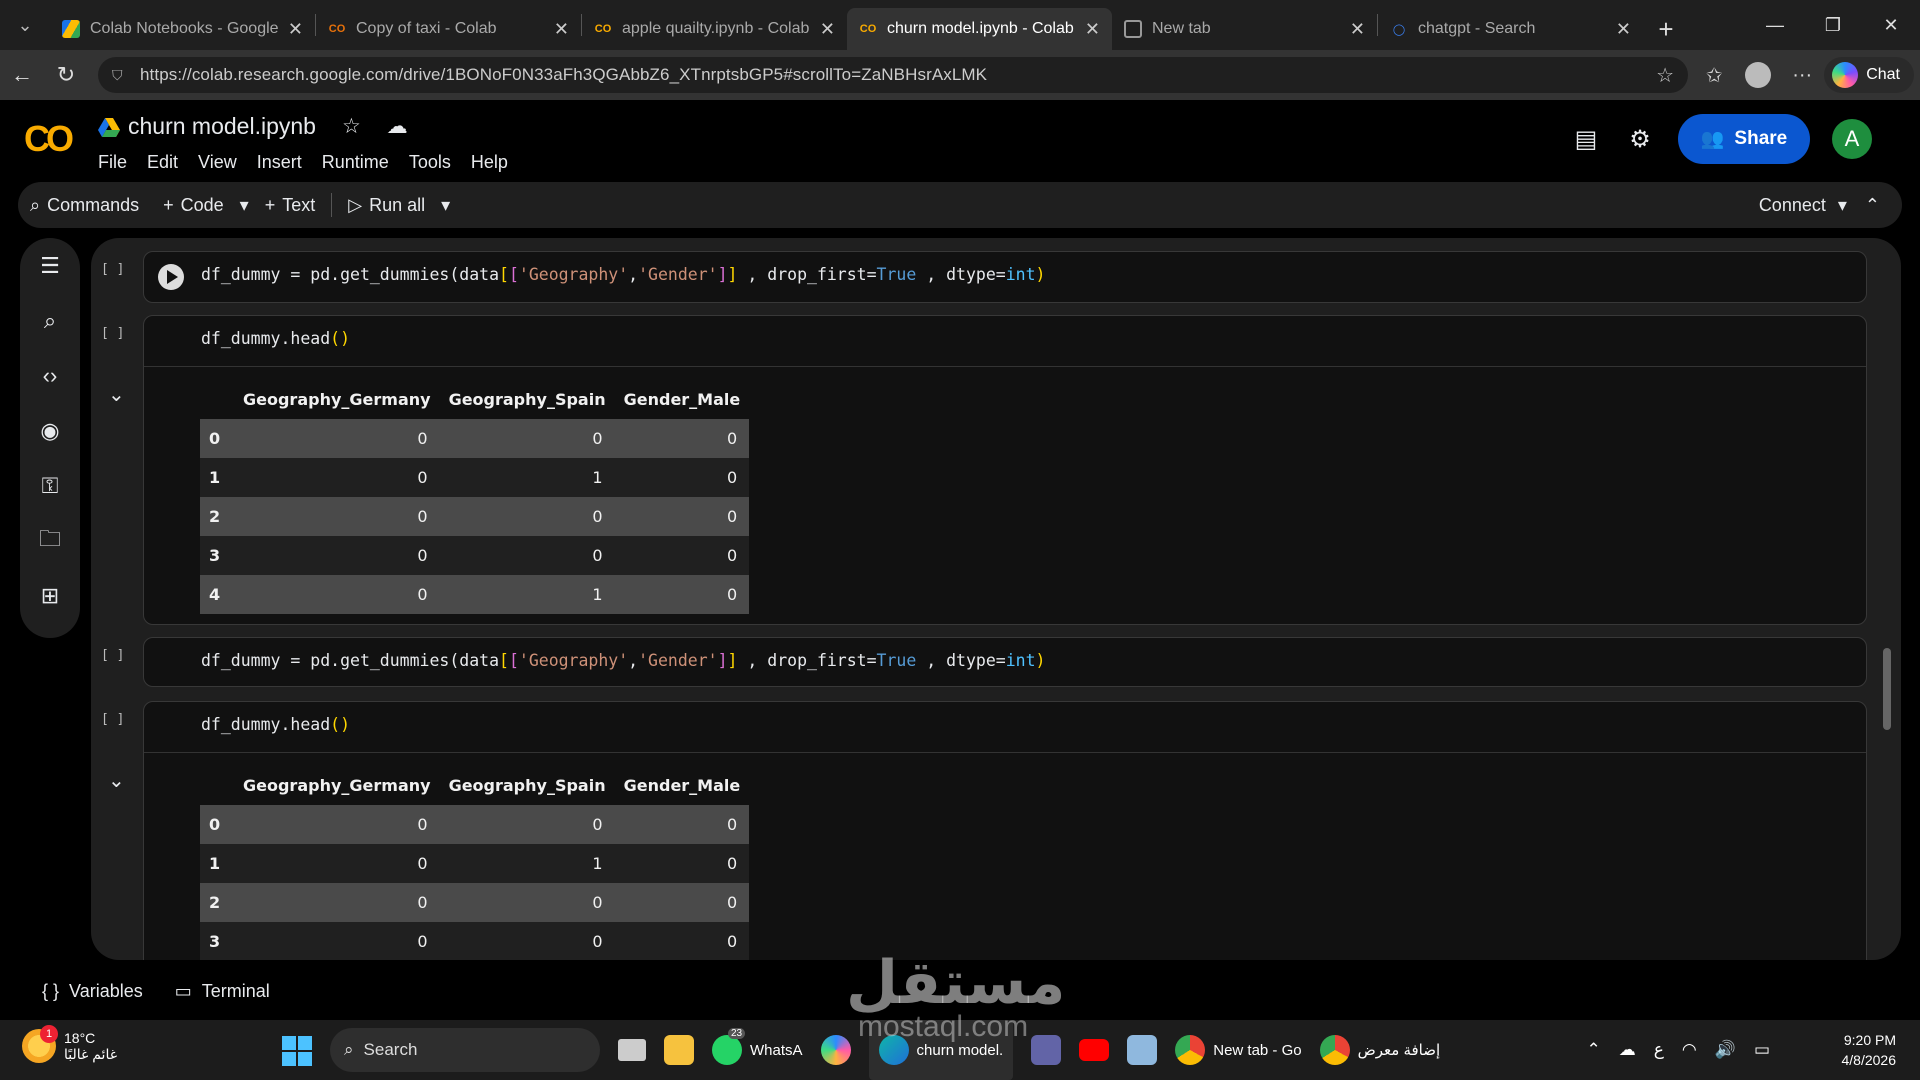 Image resolution: width=1920 pixels, height=1080 pixels. What do you see at coordinates (1046, 1050) in the screenshot?
I see `teams-icon` at bounding box center [1046, 1050].